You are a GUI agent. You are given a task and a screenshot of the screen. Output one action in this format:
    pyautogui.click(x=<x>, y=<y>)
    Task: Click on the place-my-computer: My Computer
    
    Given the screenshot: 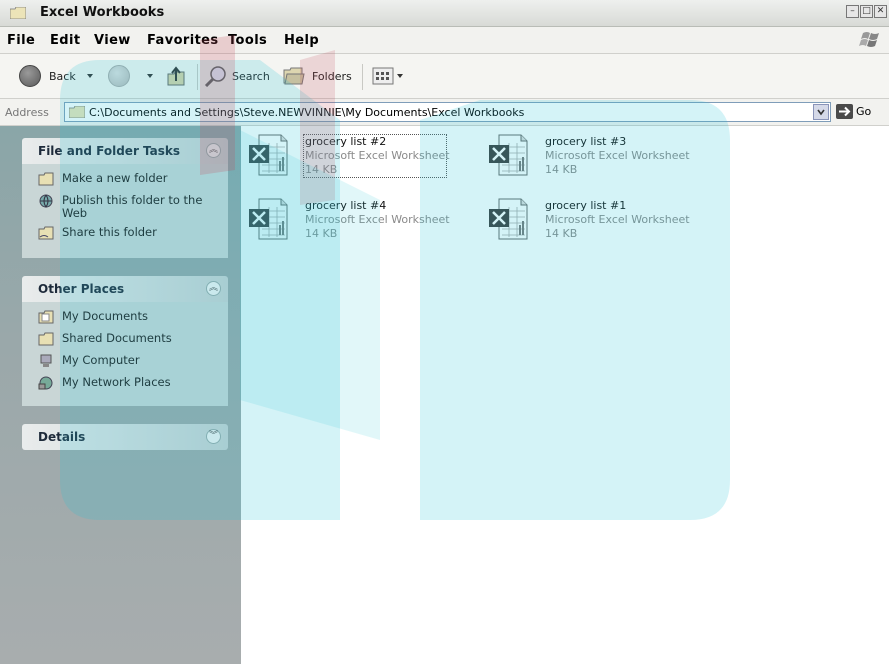 What is the action you would take?
    pyautogui.click(x=125, y=365)
    